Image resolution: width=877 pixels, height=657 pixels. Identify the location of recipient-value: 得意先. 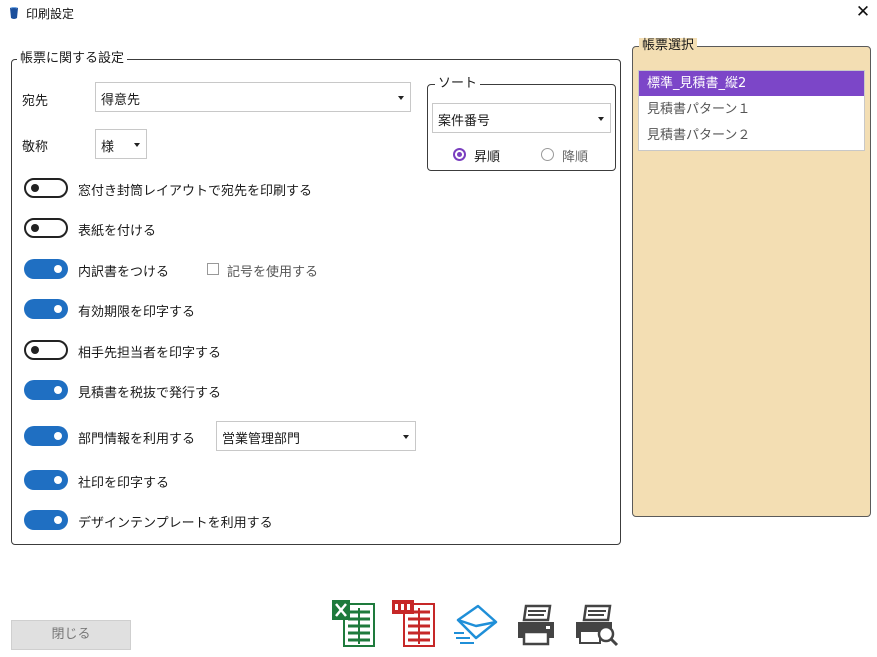
(121, 100).